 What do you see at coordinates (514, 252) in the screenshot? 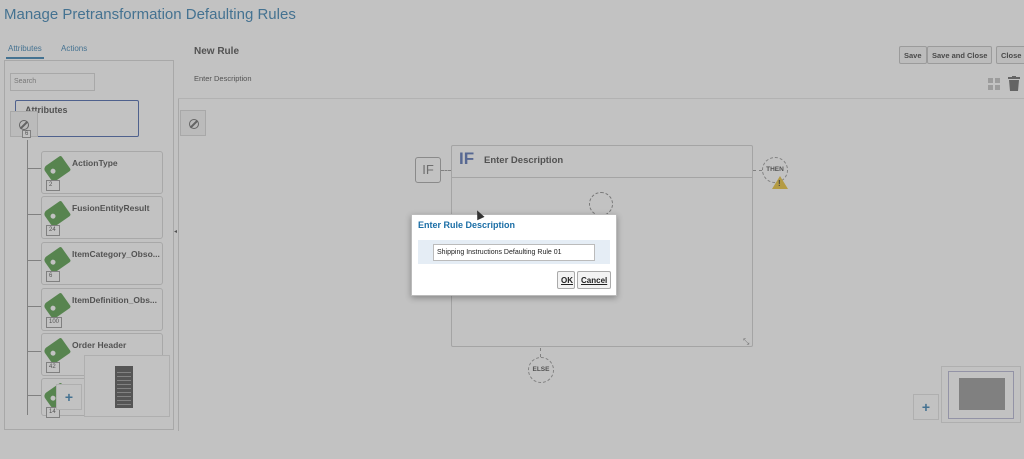
I see `rule-description-input: Shipping Instructions Defaulting Rule 01` at bounding box center [514, 252].